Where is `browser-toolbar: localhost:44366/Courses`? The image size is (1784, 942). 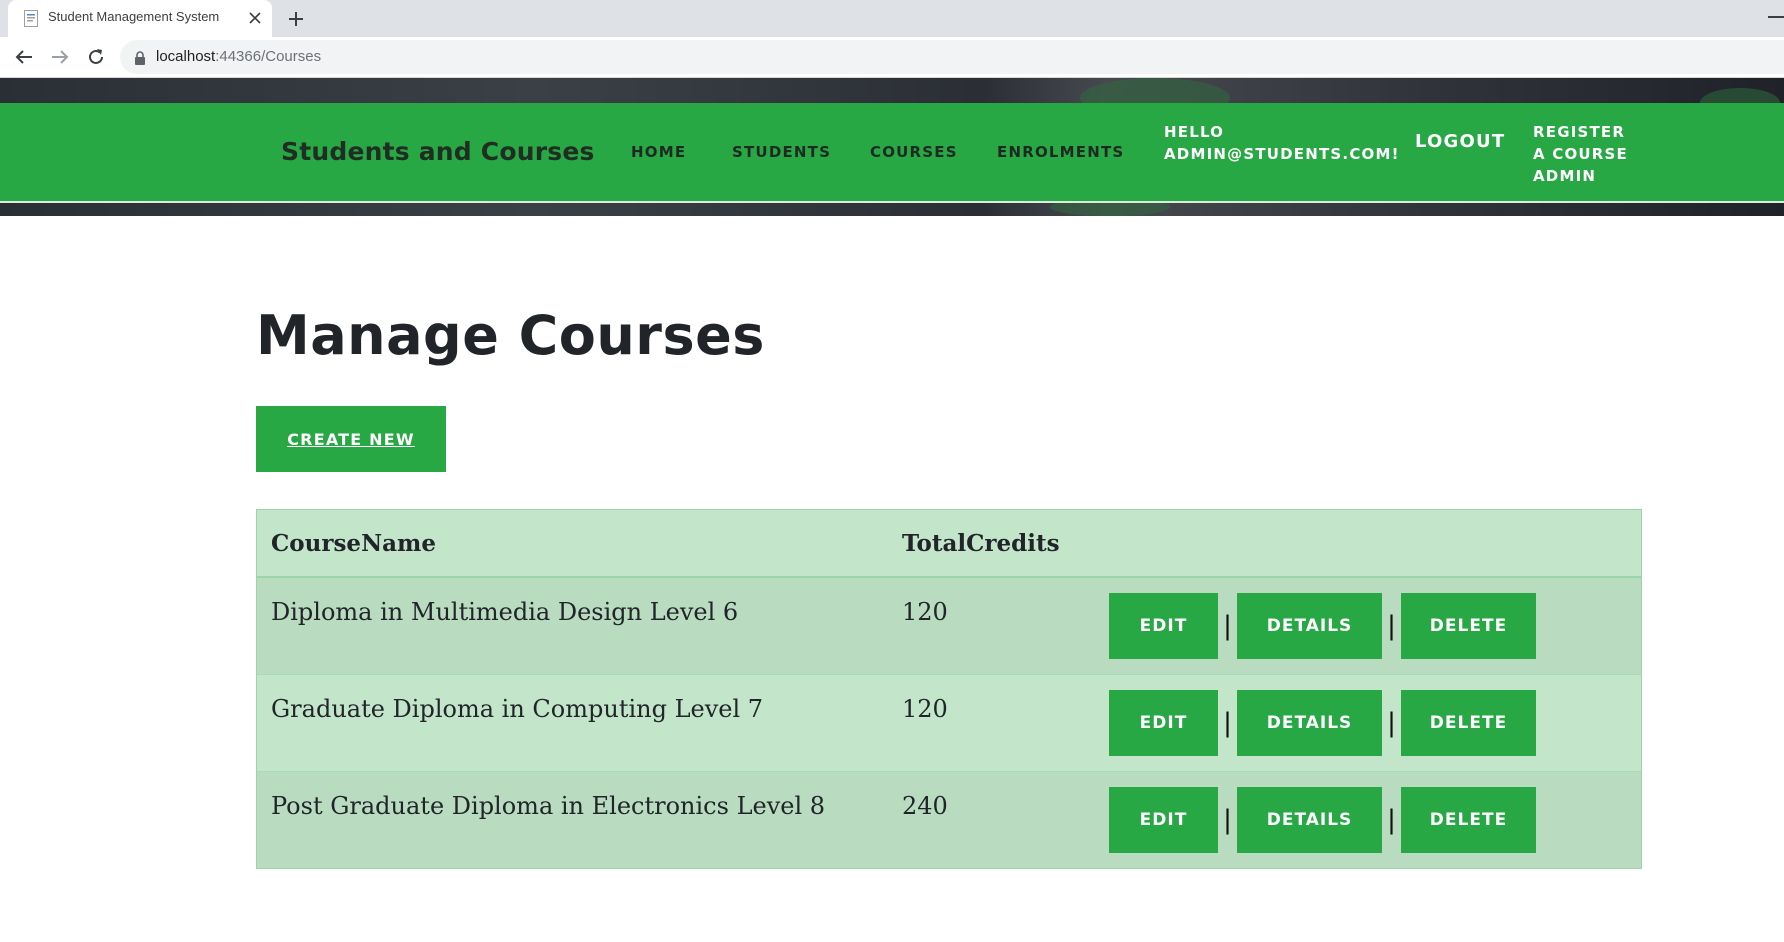 browser-toolbar: localhost:44366/Courses is located at coordinates (892, 57).